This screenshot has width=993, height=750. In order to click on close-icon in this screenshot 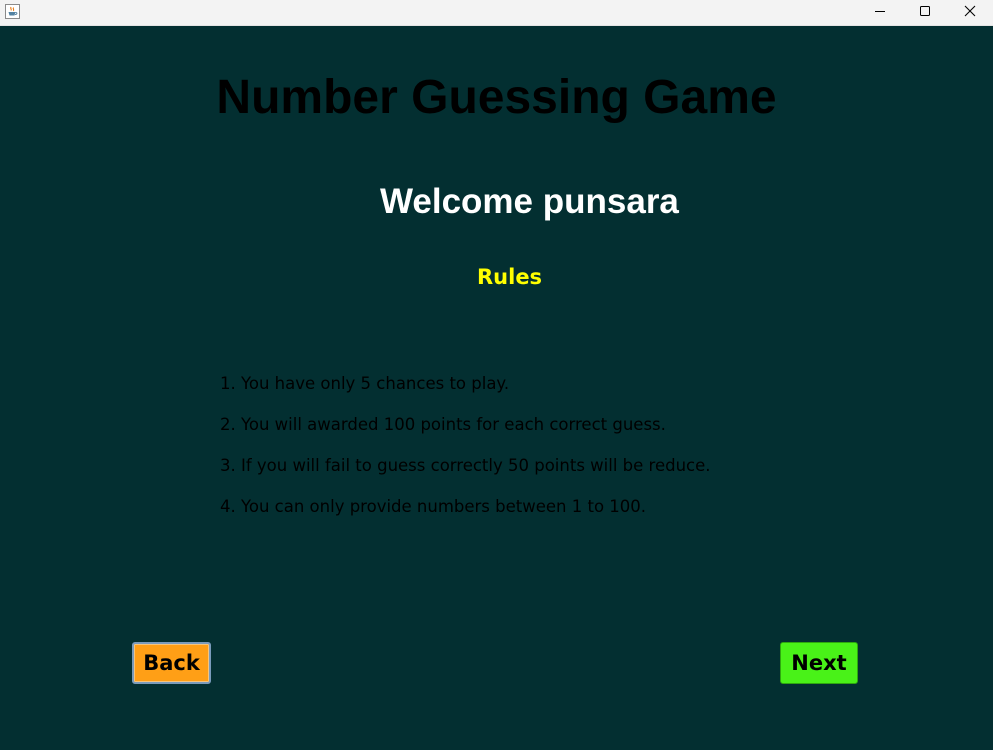, I will do `click(970, 12)`.